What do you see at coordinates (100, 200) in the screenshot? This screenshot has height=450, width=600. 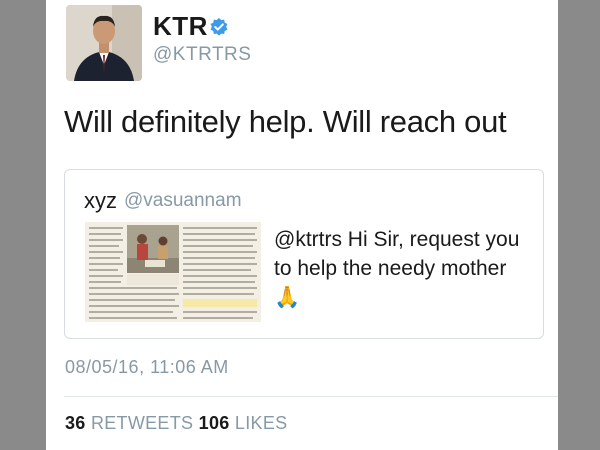 I see `quoted-author-name: xyz` at bounding box center [100, 200].